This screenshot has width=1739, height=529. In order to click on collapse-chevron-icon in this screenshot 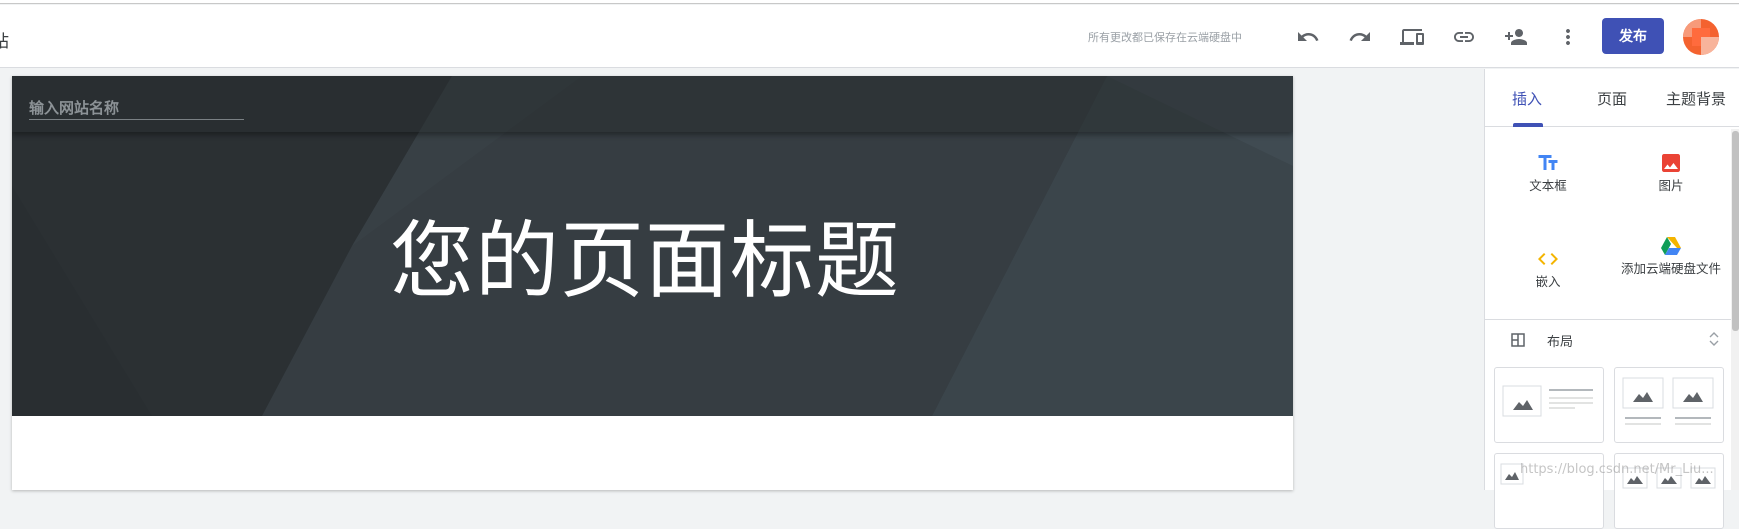, I will do `click(1714, 339)`.